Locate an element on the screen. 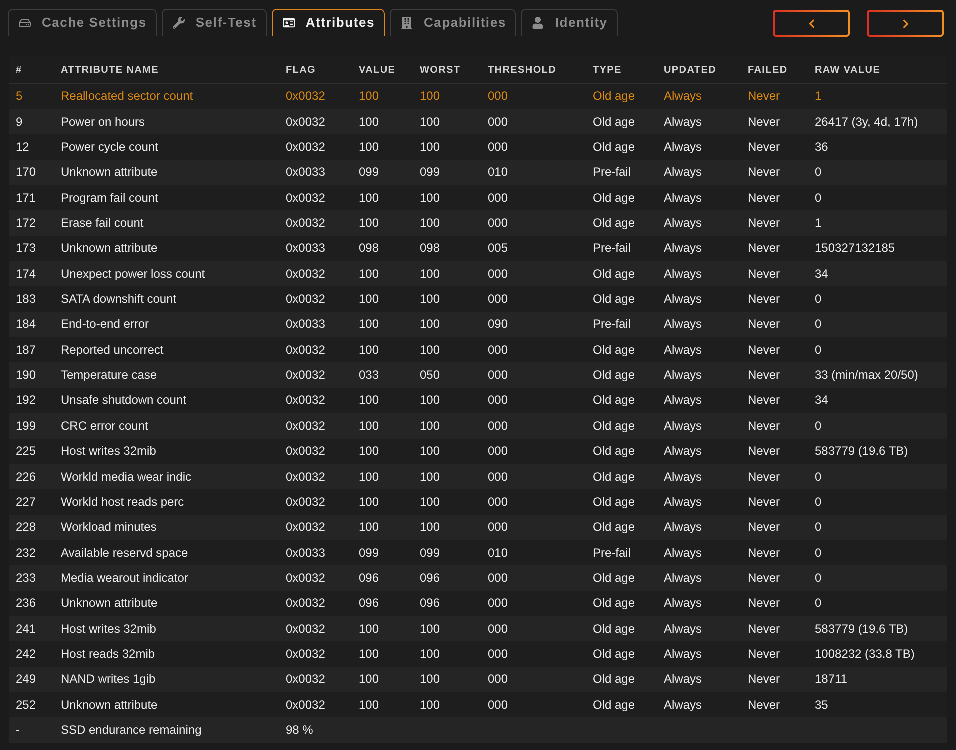  table-cell: 249 is located at coordinates (26, 679).